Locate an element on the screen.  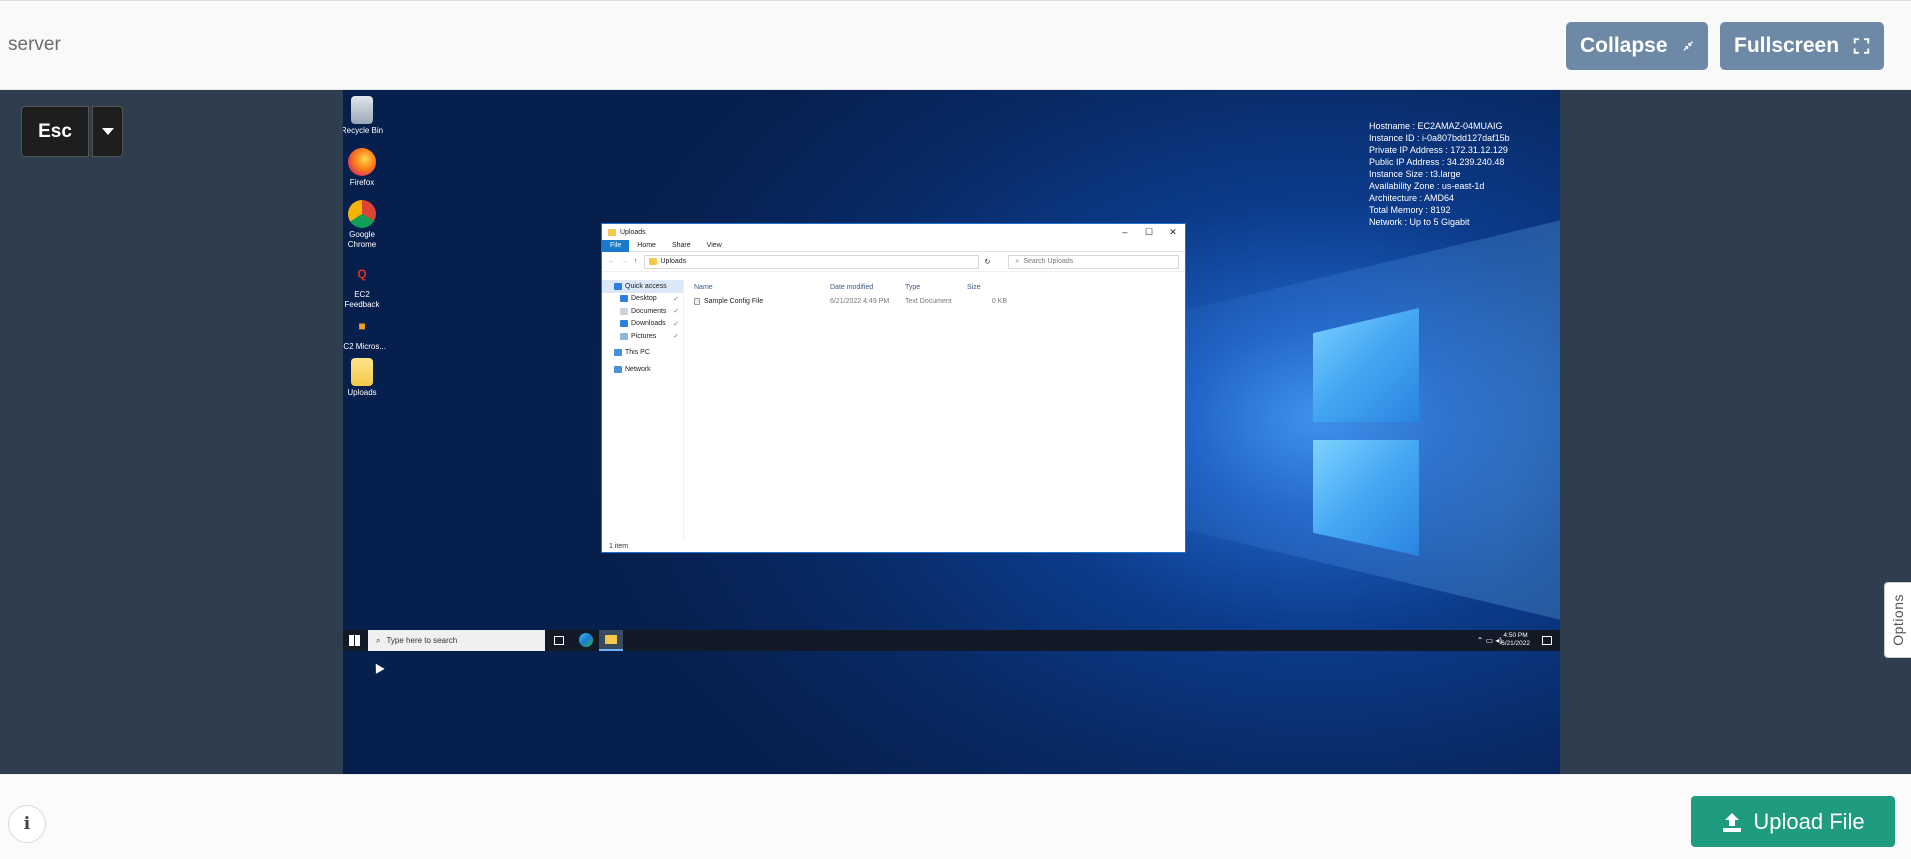
chevron-down-icon is located at coordinates (107, 131).